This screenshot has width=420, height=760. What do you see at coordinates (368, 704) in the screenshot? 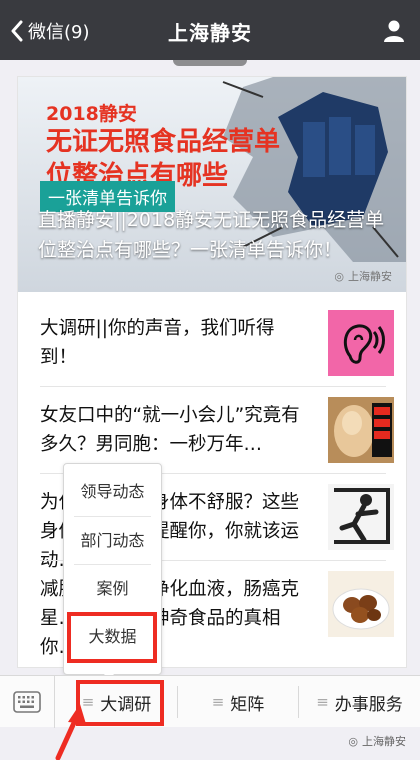
I see `menu-tab-label: 办事服务` at bounding box center [368, 704].